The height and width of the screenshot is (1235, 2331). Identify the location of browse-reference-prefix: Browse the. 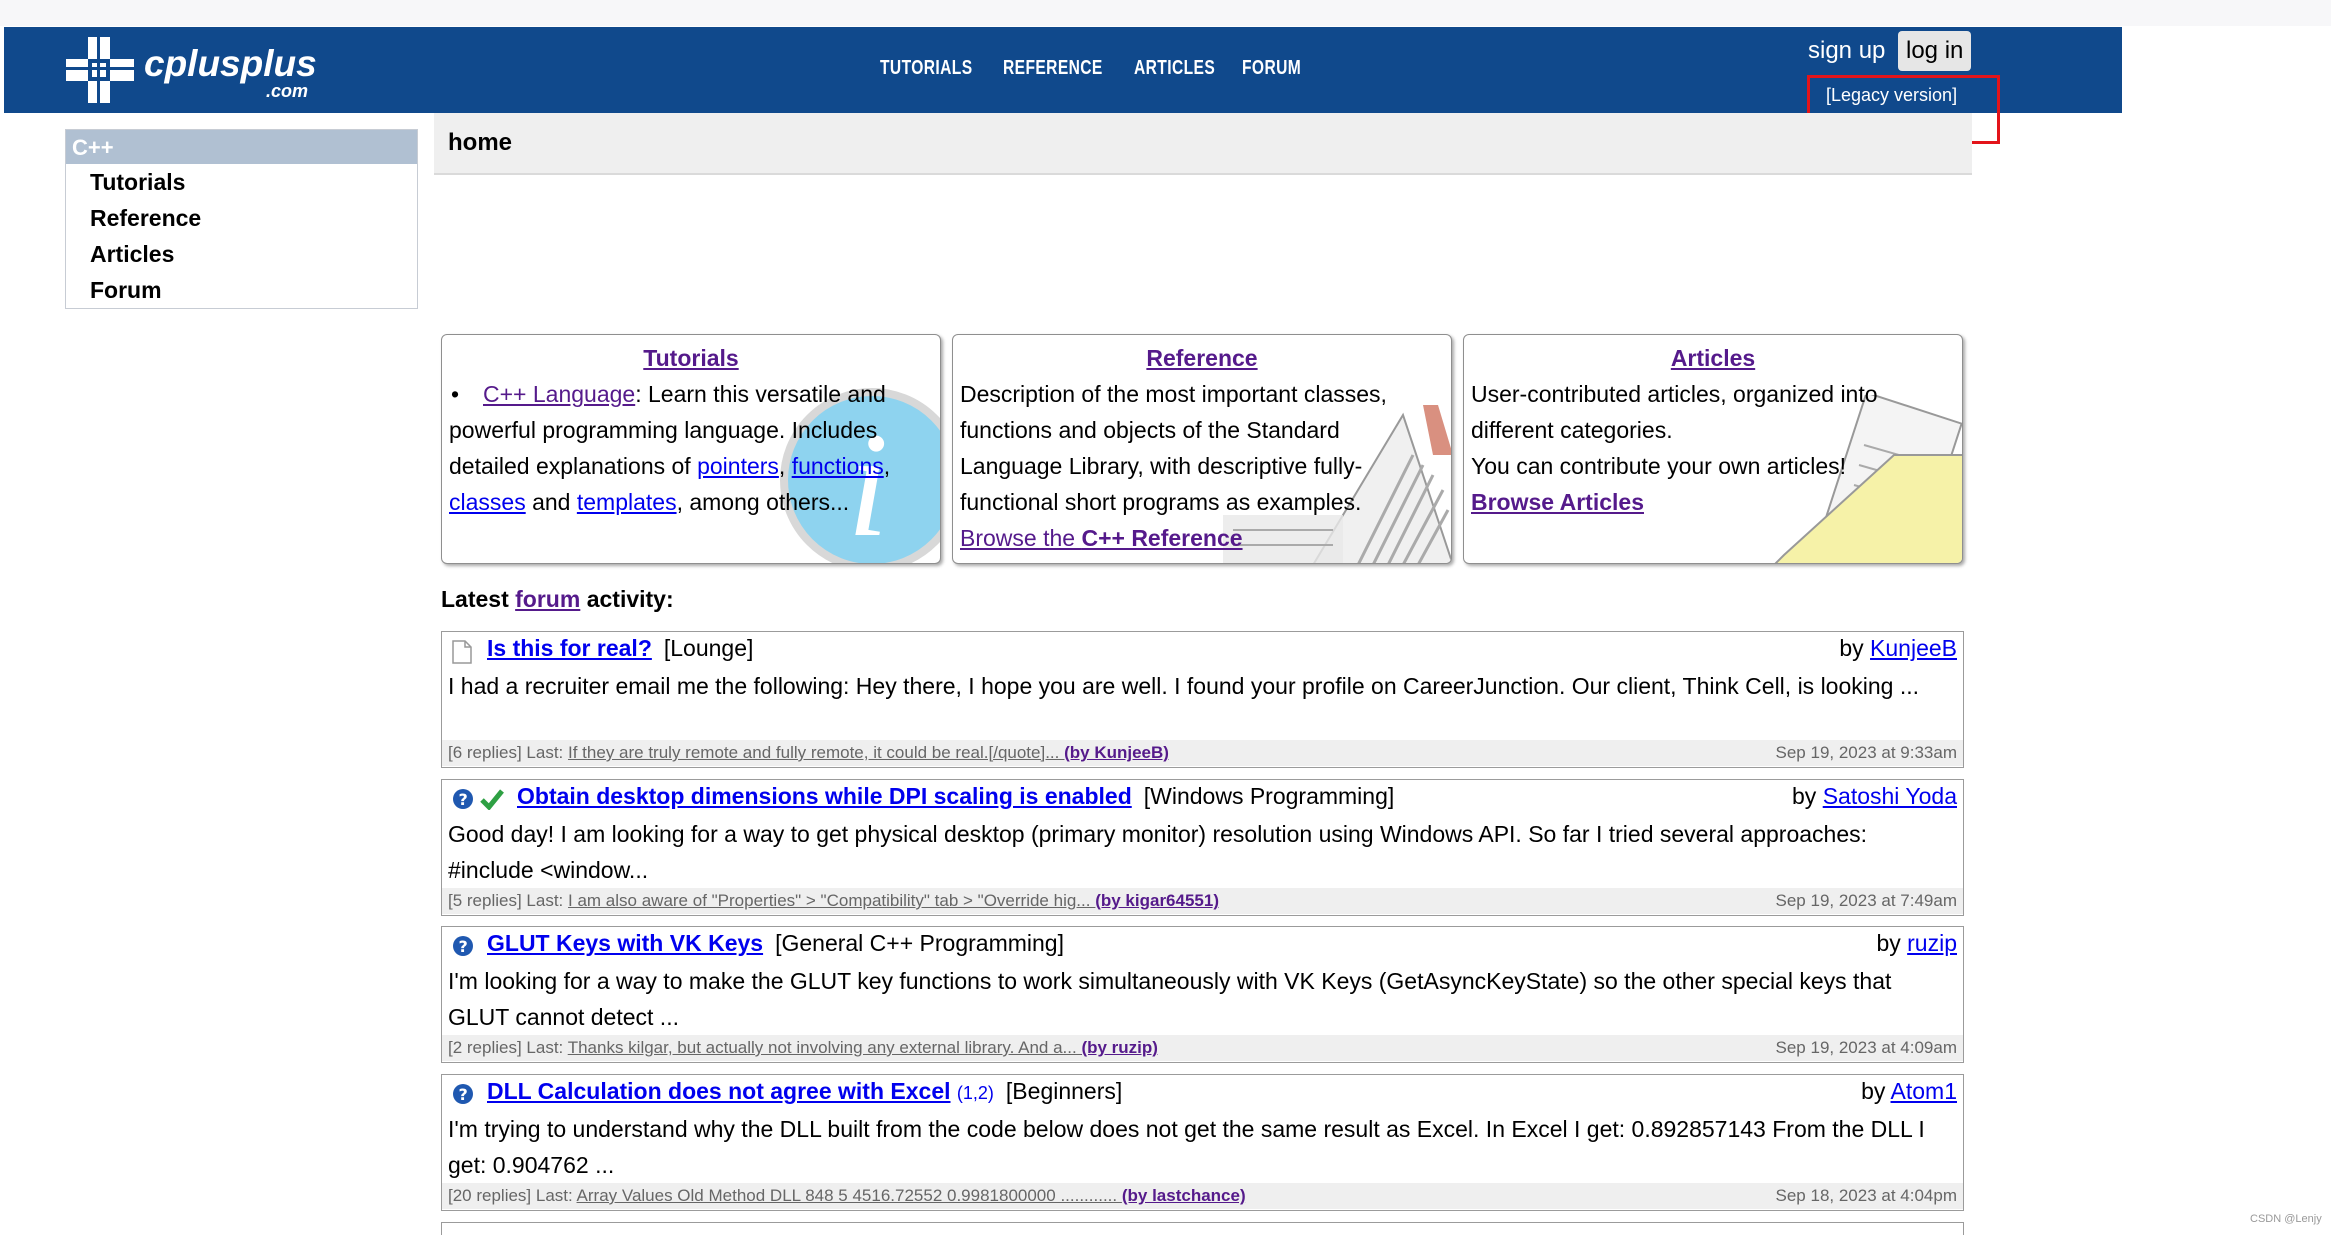
(1021, 538).